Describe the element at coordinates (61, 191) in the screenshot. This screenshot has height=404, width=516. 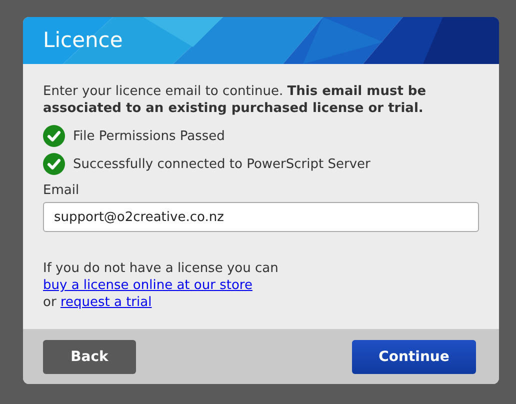
I see `field-label: Email` at that location.